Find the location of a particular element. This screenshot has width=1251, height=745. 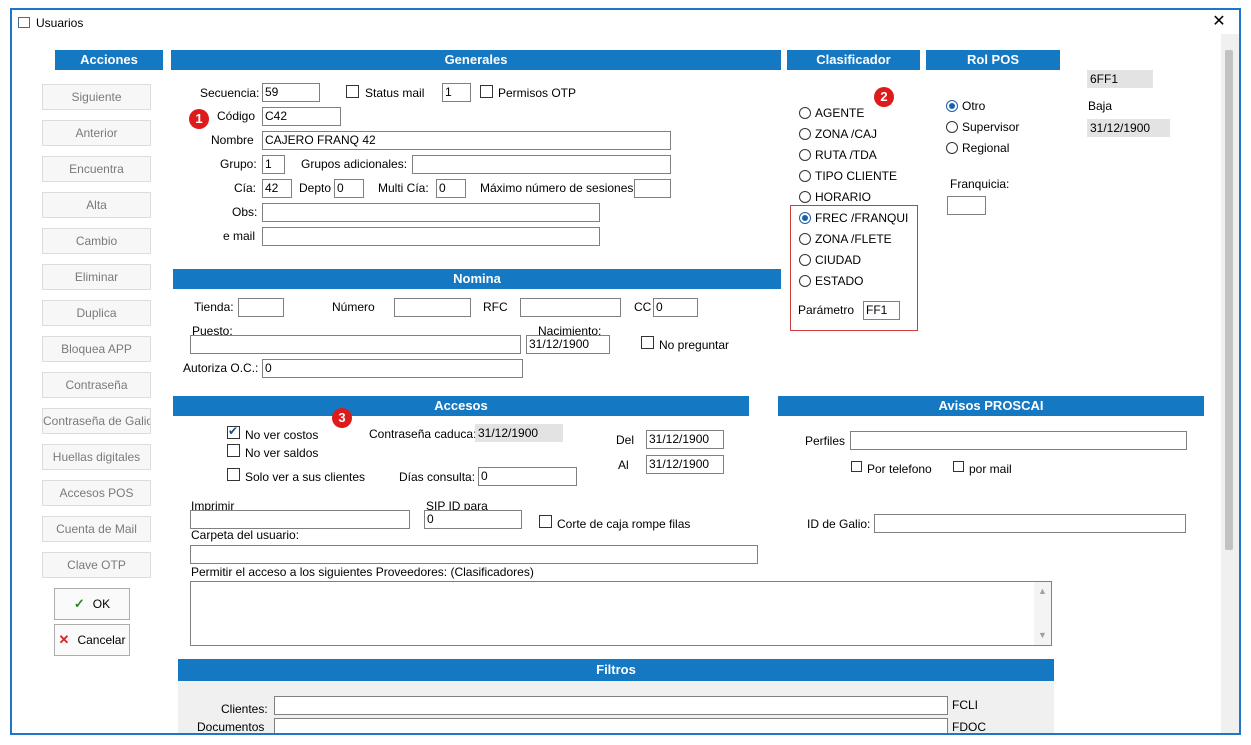

por-telefono-label: Por telefono is located at coordinates (899, 469).